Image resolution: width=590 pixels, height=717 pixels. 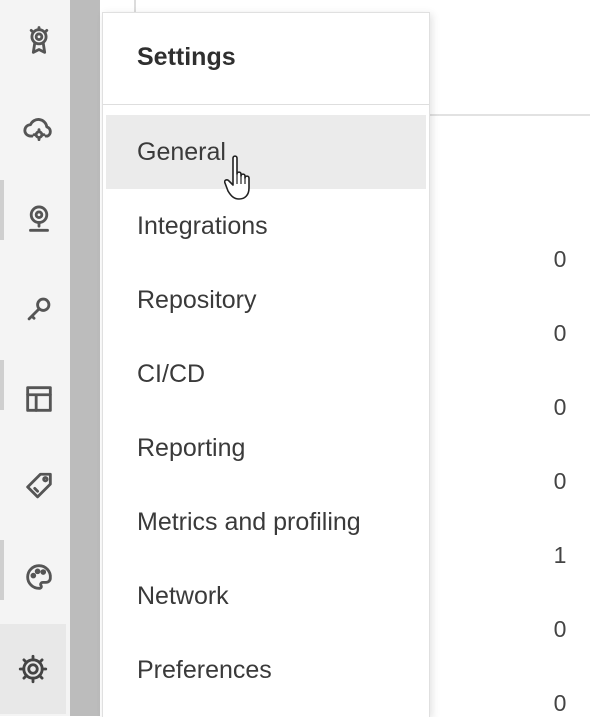 What do you see at coordinates (266, 300) in the screenshot?
I see `menu-item-repository: Repository` at bounding box center [266, 300].